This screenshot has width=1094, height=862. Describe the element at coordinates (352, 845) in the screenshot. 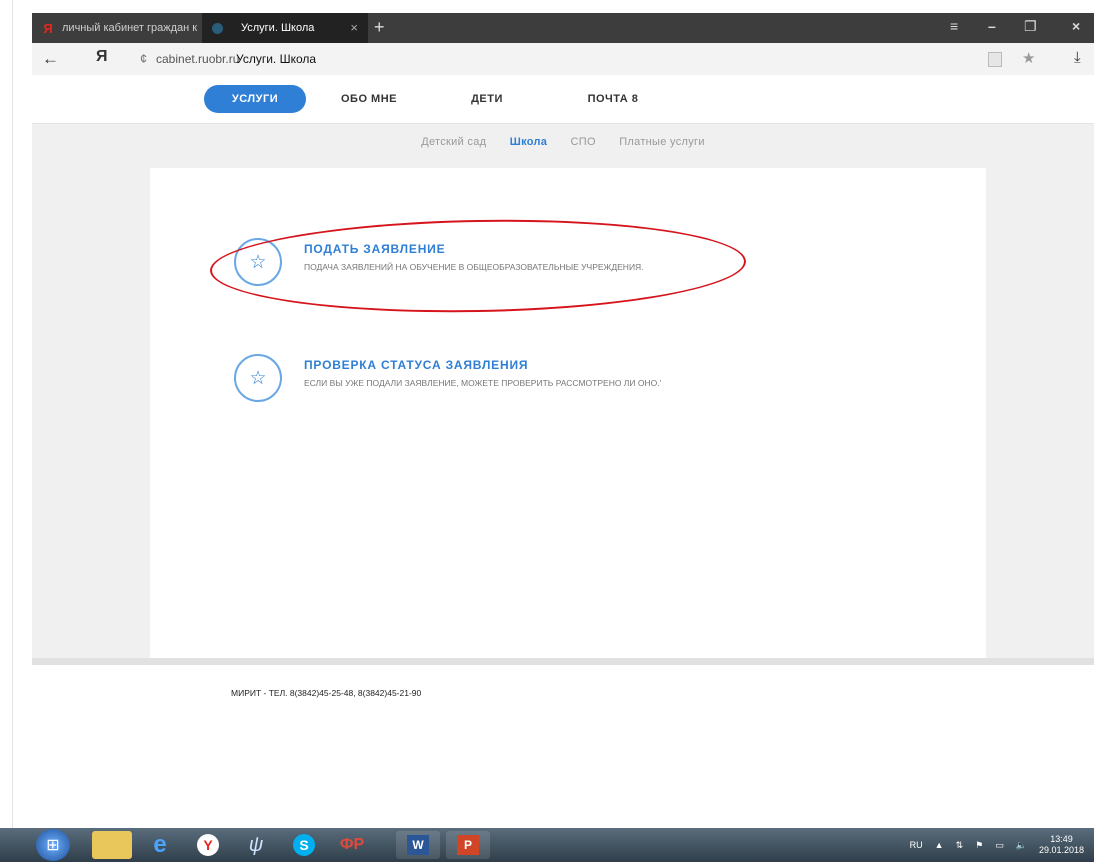

I see `pension-fund-app-icon: ФР` at that location.